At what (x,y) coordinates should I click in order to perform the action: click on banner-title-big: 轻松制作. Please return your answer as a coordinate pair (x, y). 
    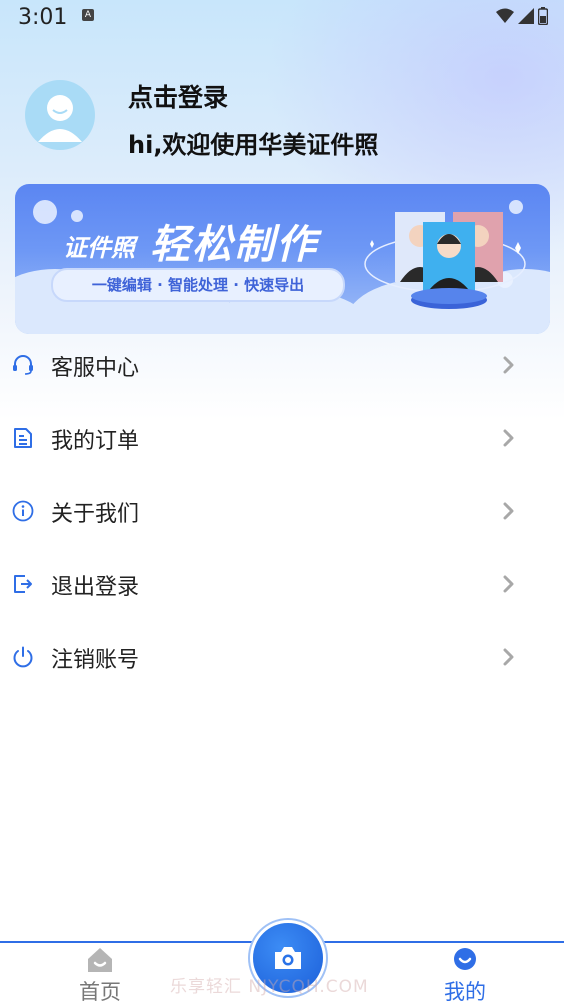
    Looking at the image, I should click on (234, 245).